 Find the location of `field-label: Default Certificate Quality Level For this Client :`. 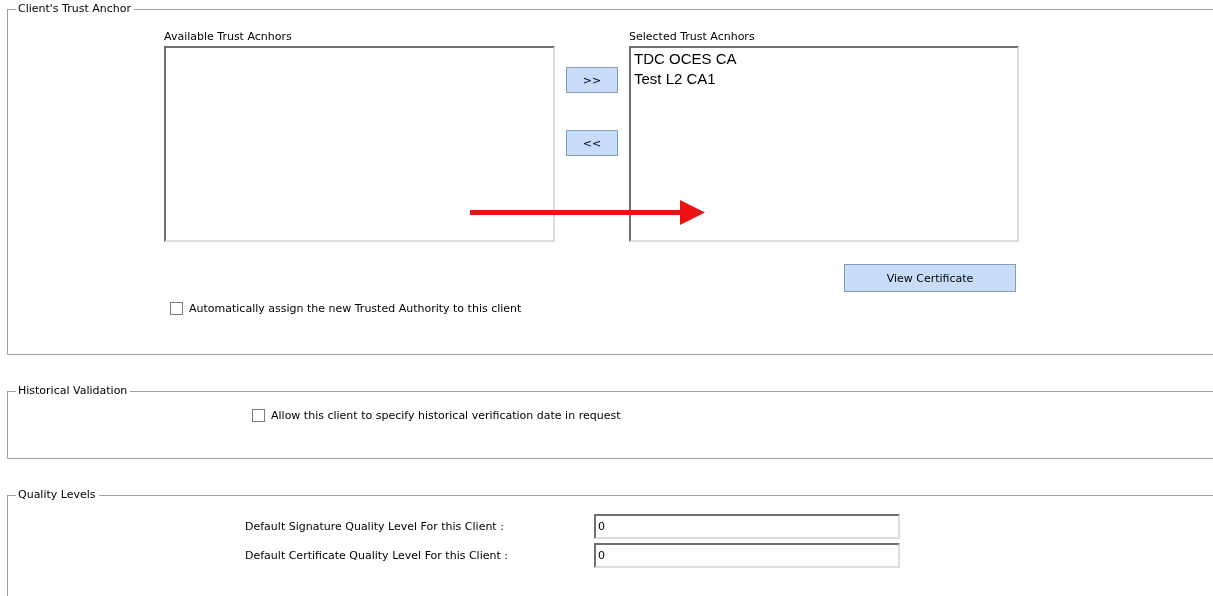

field-label: Default Certificate Quality Level For this Client : is located at coordinates (376, 555).